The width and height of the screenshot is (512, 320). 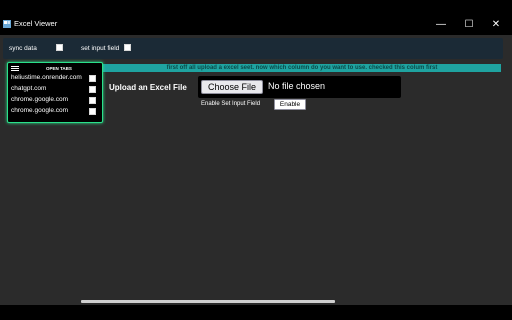 I want to click on enable-button: Enable, so click(x=290, y=104).